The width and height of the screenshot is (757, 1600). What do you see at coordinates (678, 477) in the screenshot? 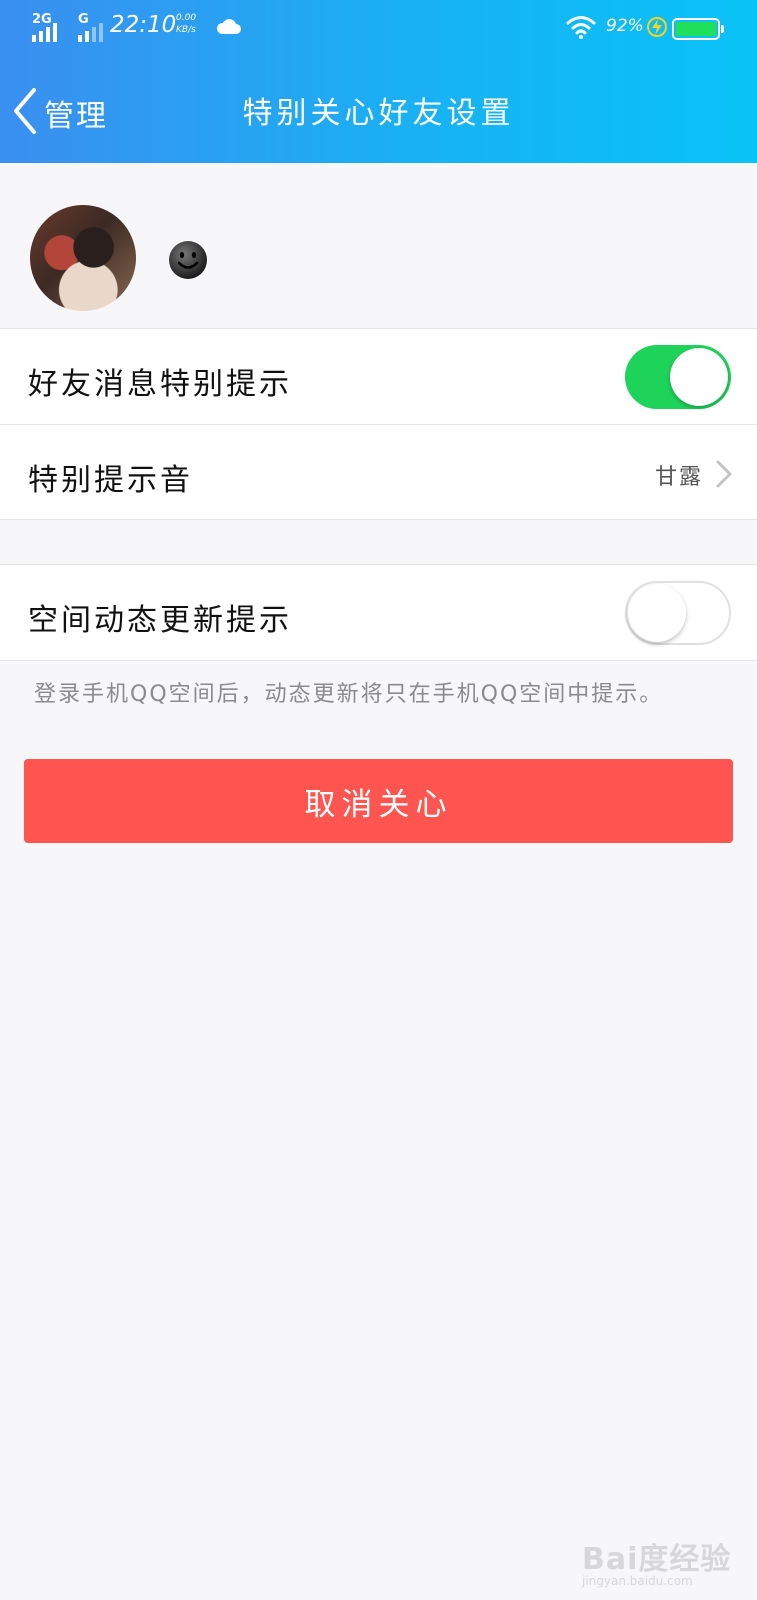
I see `notify-sound-value: 甘露` at bounding box center [678, 477].